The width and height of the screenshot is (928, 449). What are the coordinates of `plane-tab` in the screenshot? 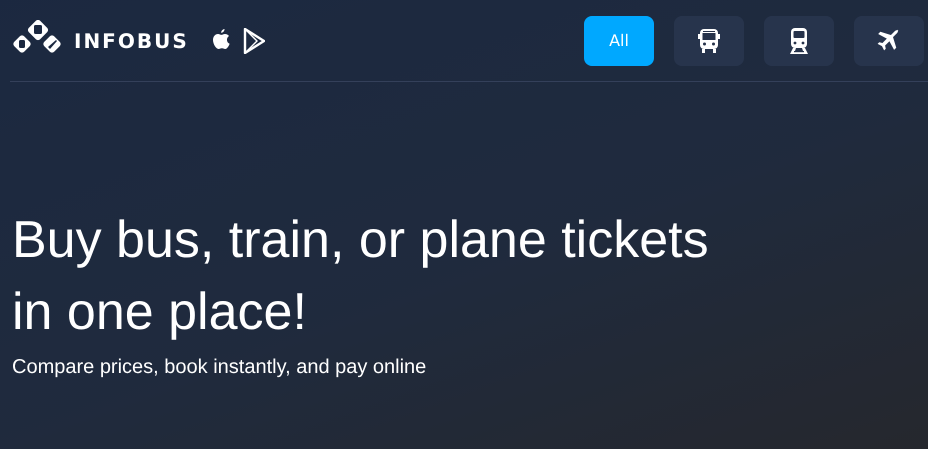 It's located at (889, 41).